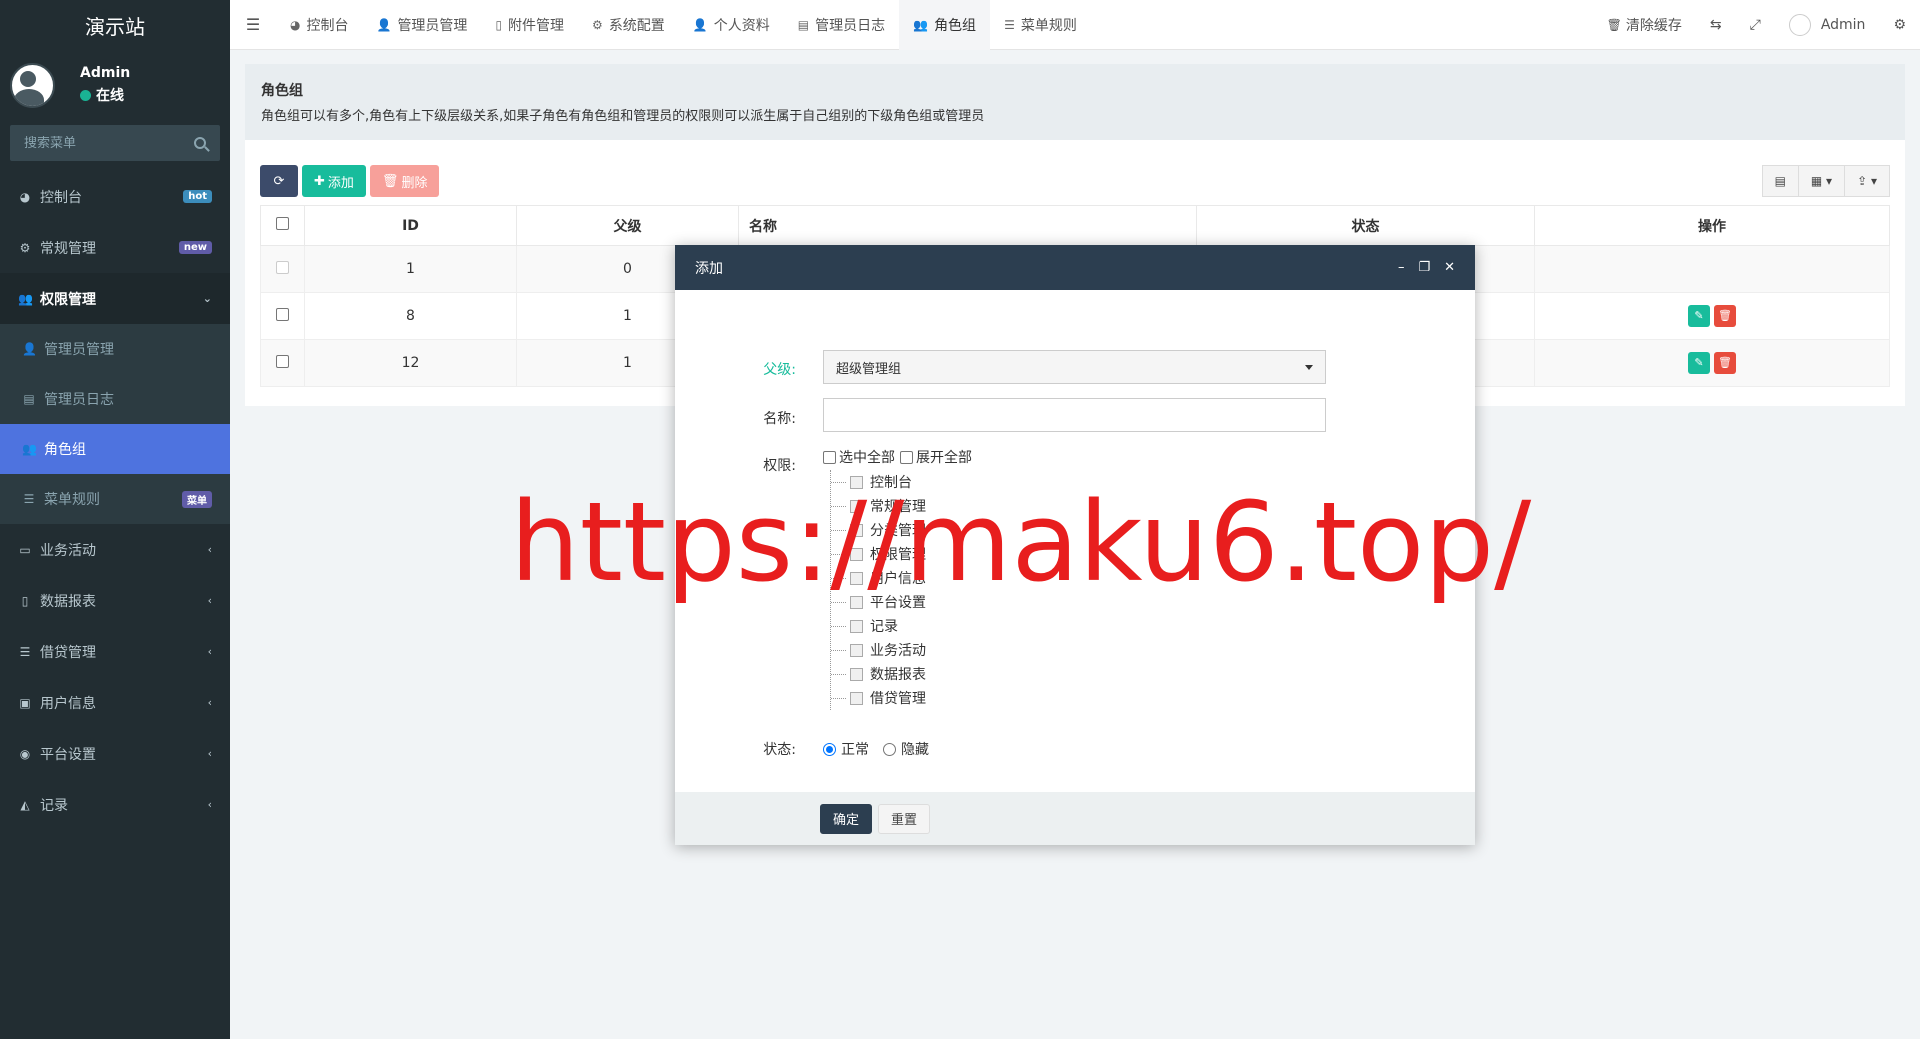  I want to click on sidebar-item-label: 权限管理, so click(68, 299).